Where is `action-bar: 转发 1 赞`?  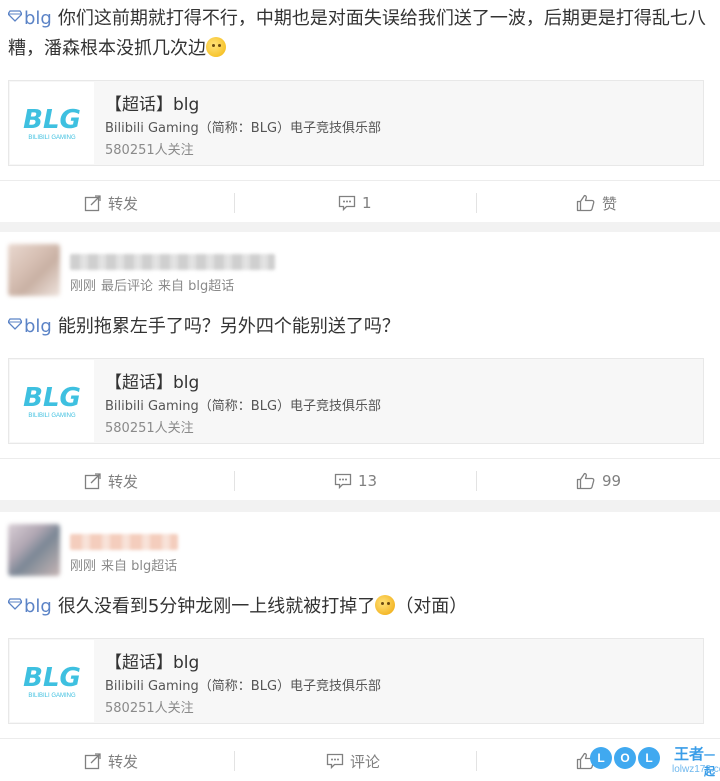 action-bar: 转发 1 赞 is located at coordinates (360, 202).